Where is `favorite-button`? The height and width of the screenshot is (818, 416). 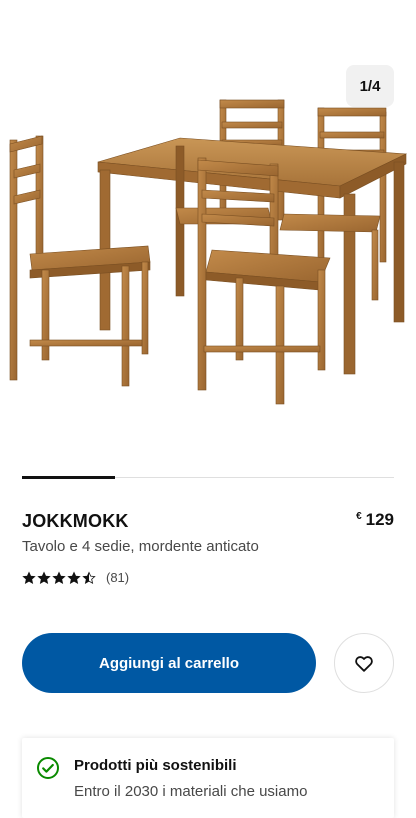
favorite-button is located at coordinates (364, 663).